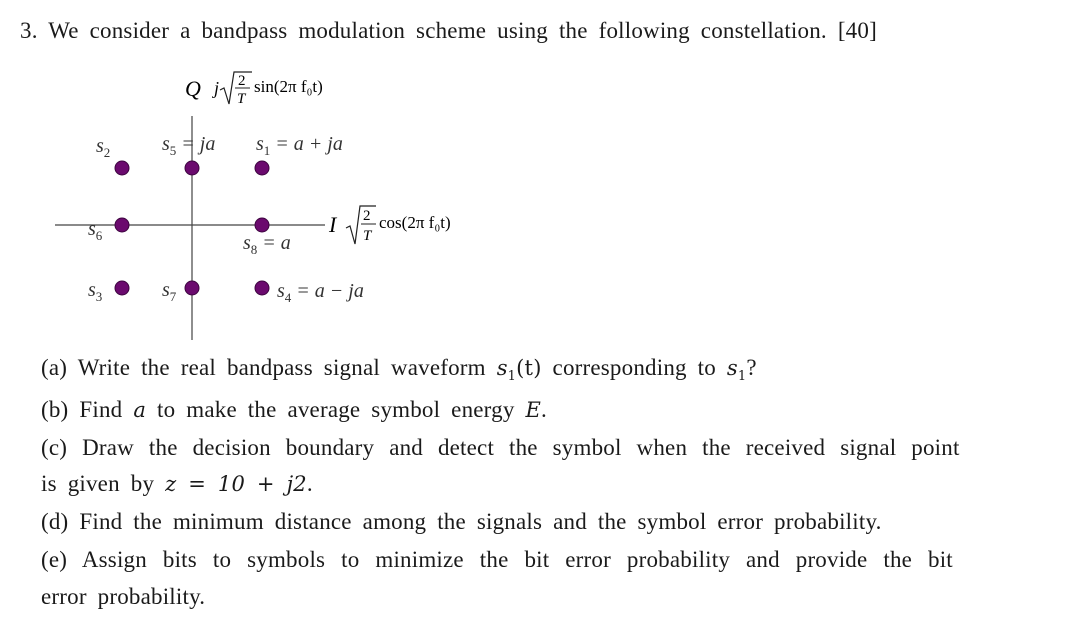 The image size is (1080, 633). I want to click on i-axis-label: I 2 T cos(2π f₀t), so click(389, 225).